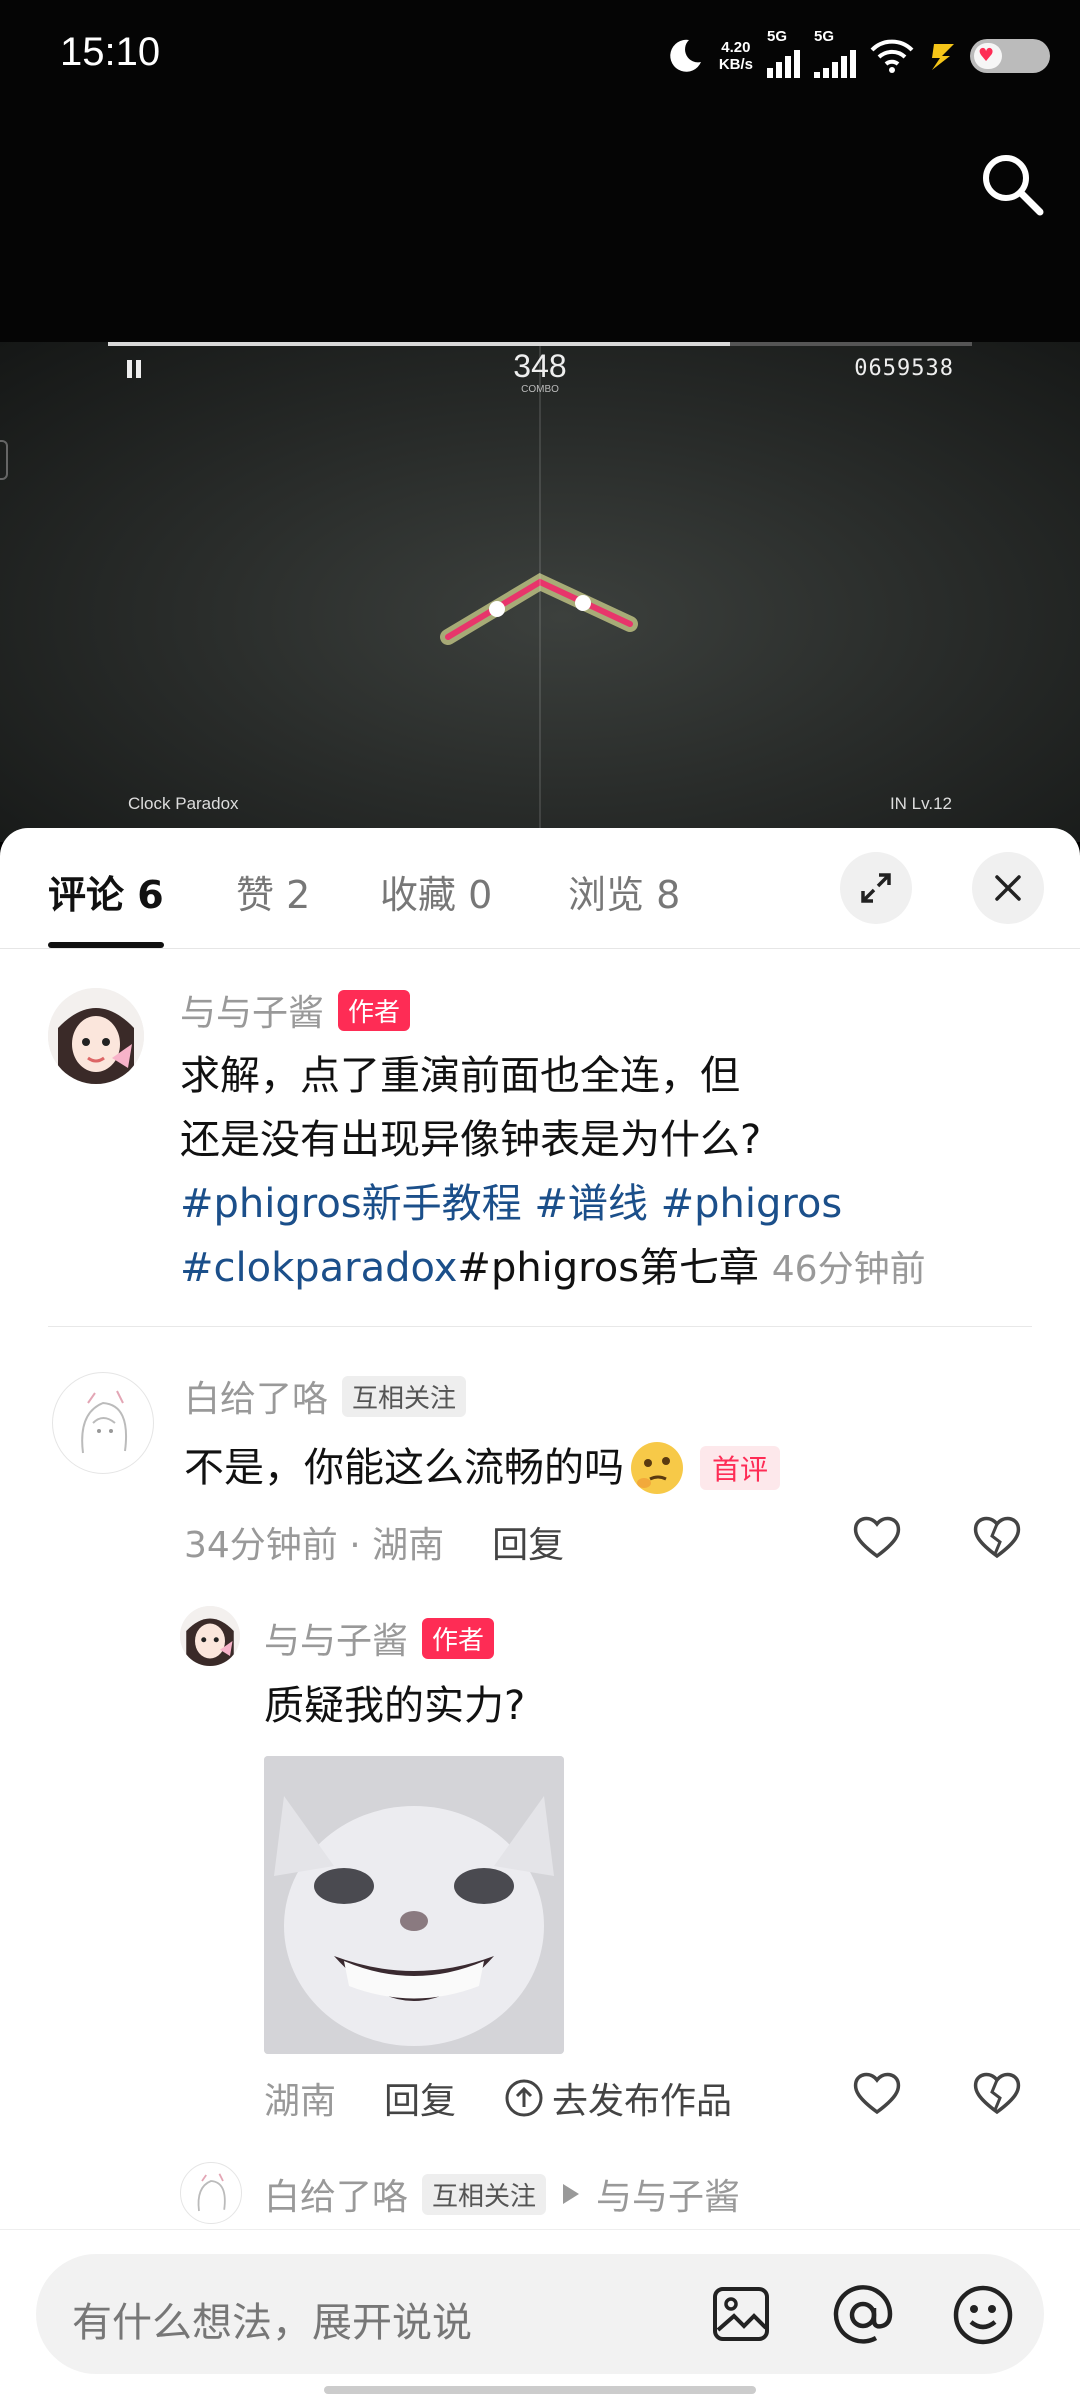 The height and width of the screenshot is (2400, 1080). Describe the element at coordinates (395, 1706) in the screenshot. I see `reply-text: 质疑我的实力?` at that location.